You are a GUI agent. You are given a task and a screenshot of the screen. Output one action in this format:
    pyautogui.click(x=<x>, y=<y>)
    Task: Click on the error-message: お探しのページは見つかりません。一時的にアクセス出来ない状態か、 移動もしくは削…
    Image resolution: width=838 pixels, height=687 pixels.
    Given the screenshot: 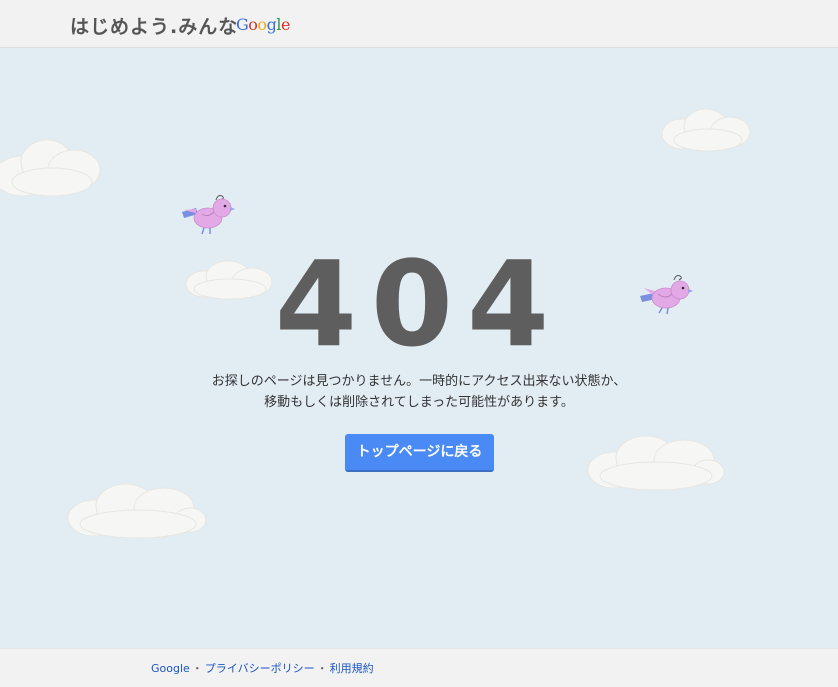 What is the action you would take?
    pyautogui.click(x=419, y=392)
    